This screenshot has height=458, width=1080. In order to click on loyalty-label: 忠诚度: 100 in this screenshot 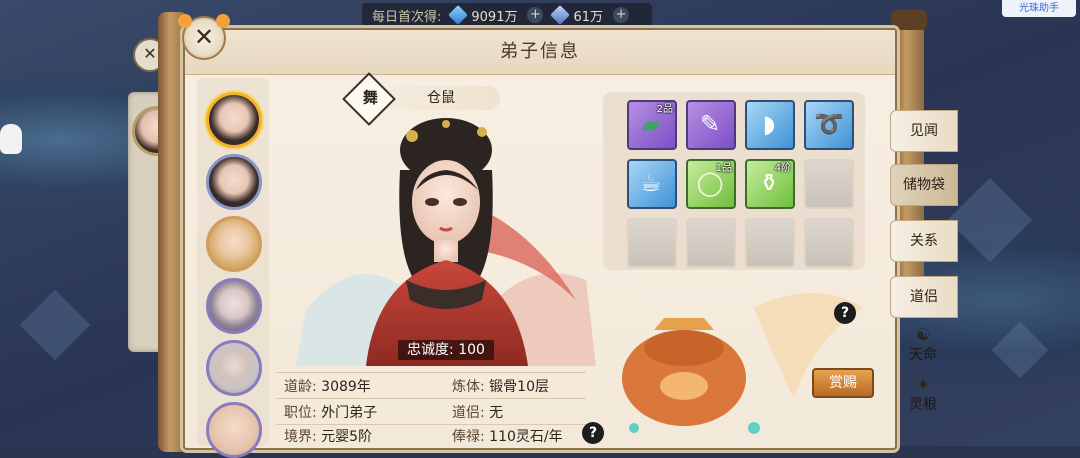, I will do `click(446, 350)`.